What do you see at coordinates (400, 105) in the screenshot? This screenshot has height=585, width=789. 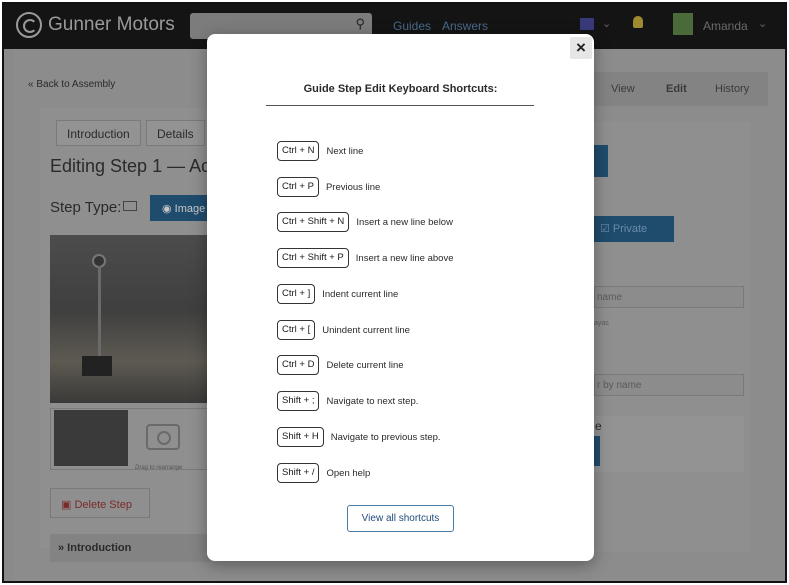 I see `divider` at bounding box center [400, 105].